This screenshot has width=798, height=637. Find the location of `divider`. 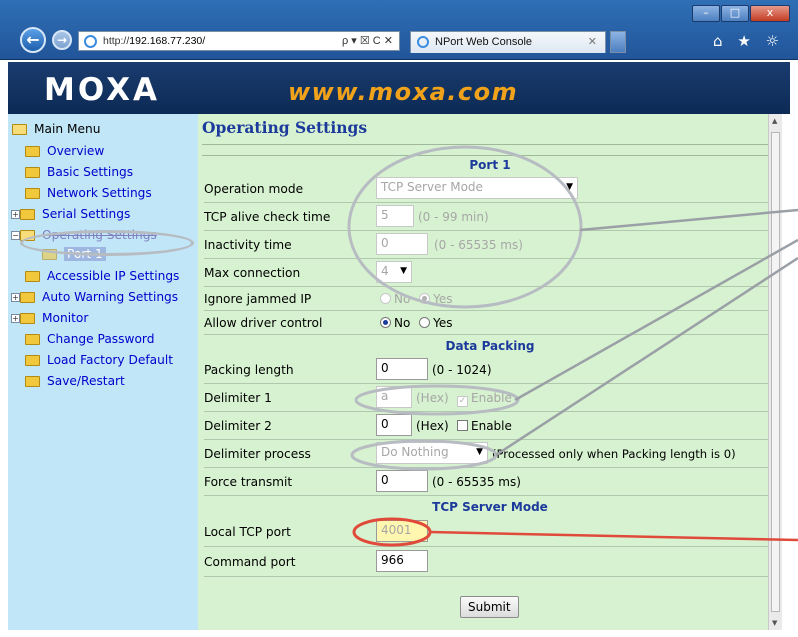

divider is located at coordinates (489, 155).